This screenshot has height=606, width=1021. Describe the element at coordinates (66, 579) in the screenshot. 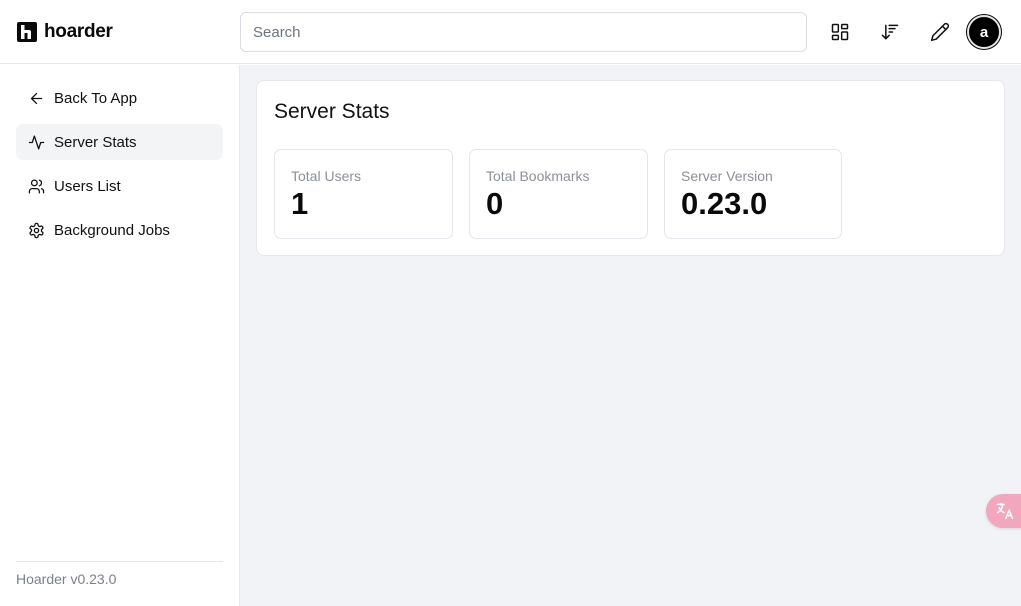

I see `app-version-label: Hoarder v0.23.0` at that location.